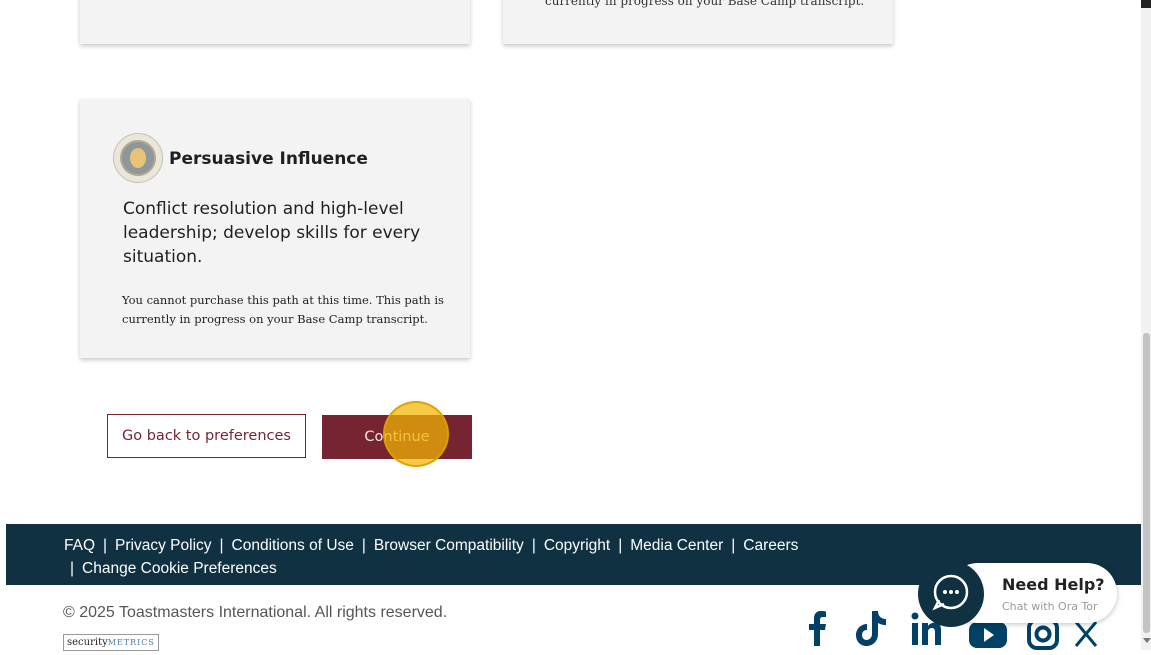  What do you see at coordinates (1053, 584) in the screenshot?
I see `need-help-title: Need Help?` at bounding box center [1053, 584].